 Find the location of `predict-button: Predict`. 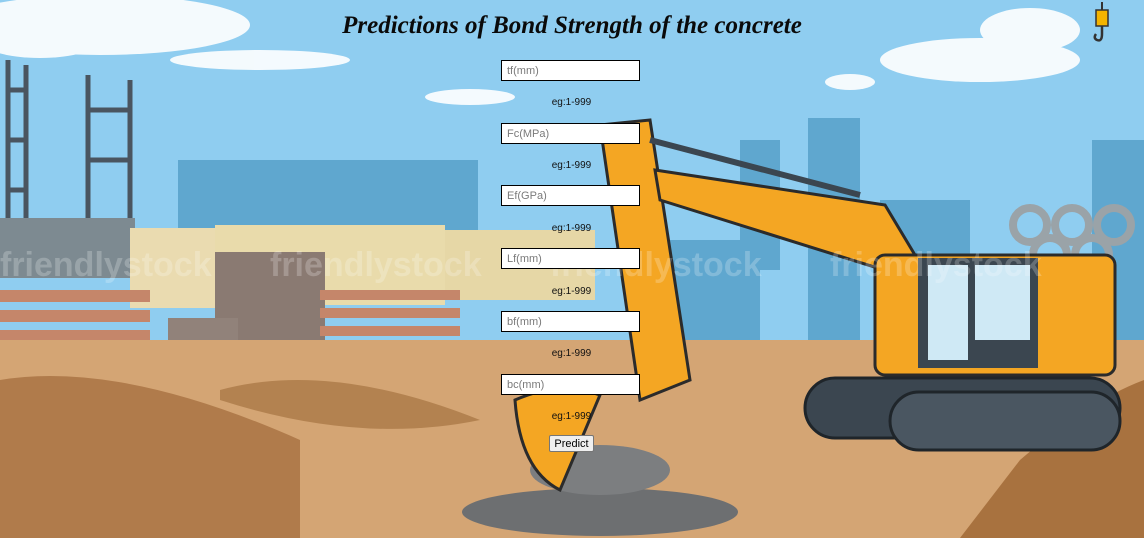

predict-button: Predict is located at coordinates (571, 443).